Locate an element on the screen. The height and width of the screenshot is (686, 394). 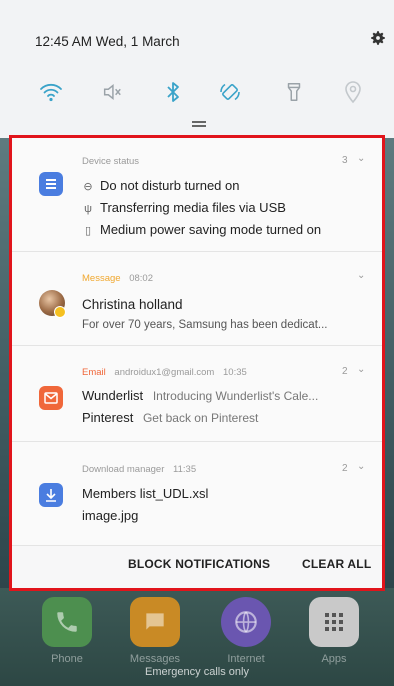
emergency-calls-label: Emergency calls only is located at coordinates (197, 672).